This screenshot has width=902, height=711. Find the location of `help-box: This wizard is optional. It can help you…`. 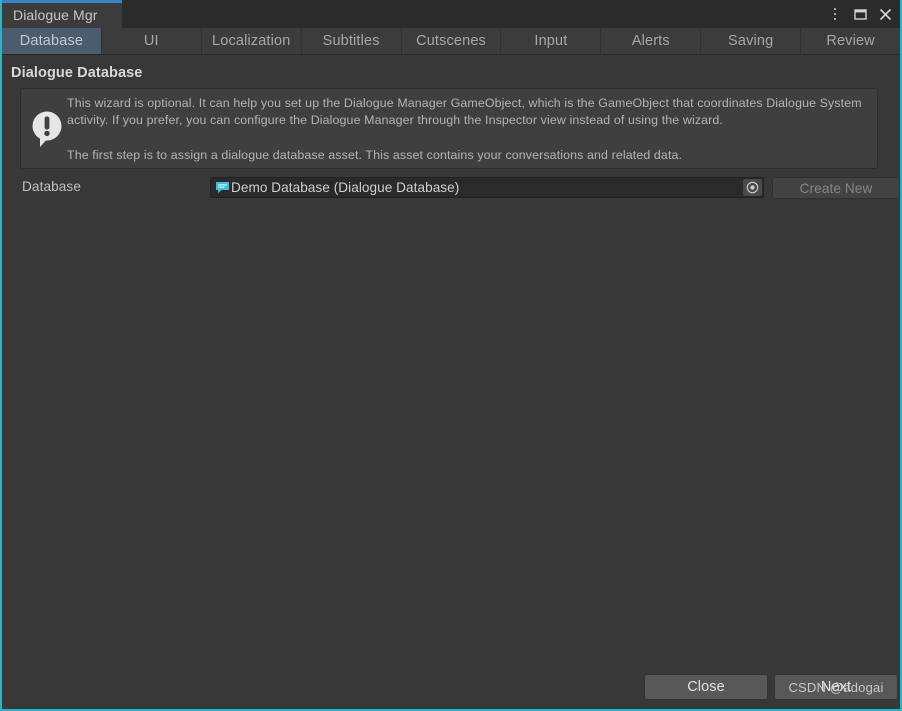

help-box: This wizard is optional. It can help you… is located at coordinates (449, 128).